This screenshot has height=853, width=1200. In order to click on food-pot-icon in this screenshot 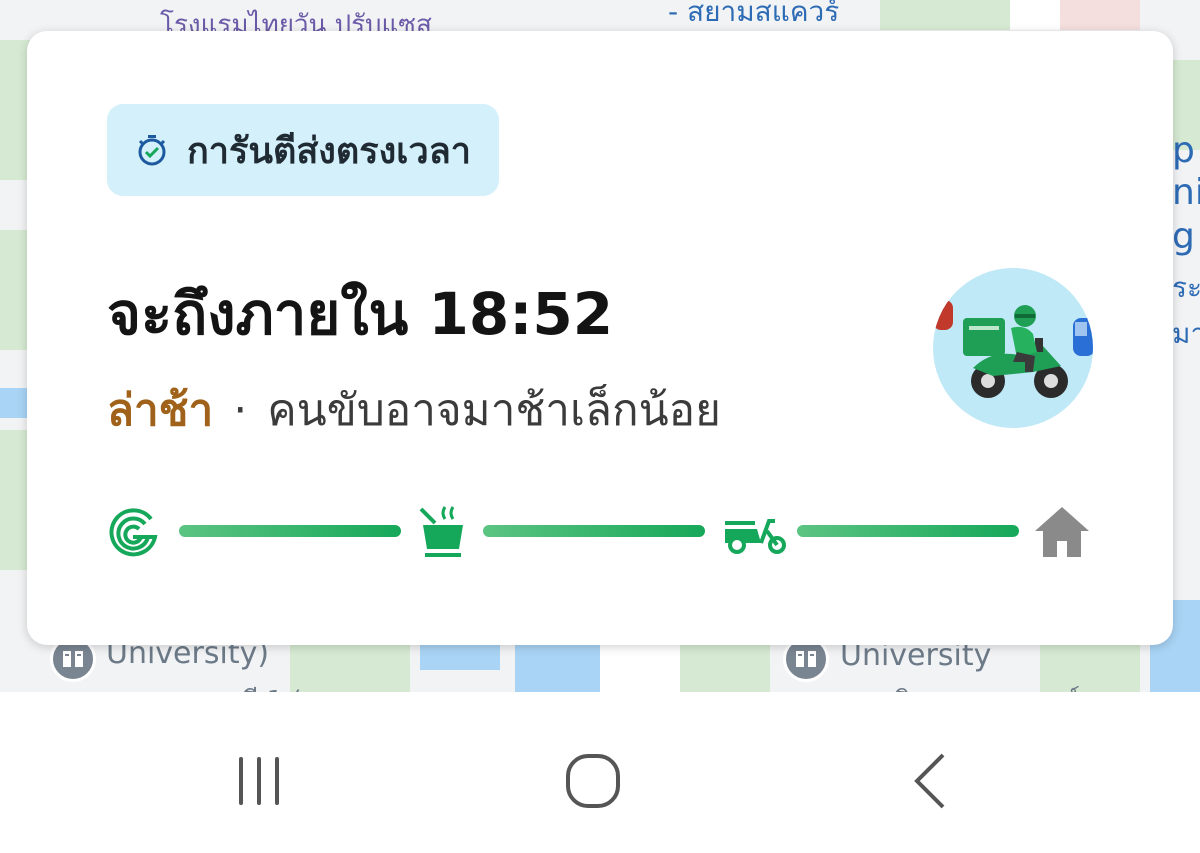, I will do `click(441, 531)`.